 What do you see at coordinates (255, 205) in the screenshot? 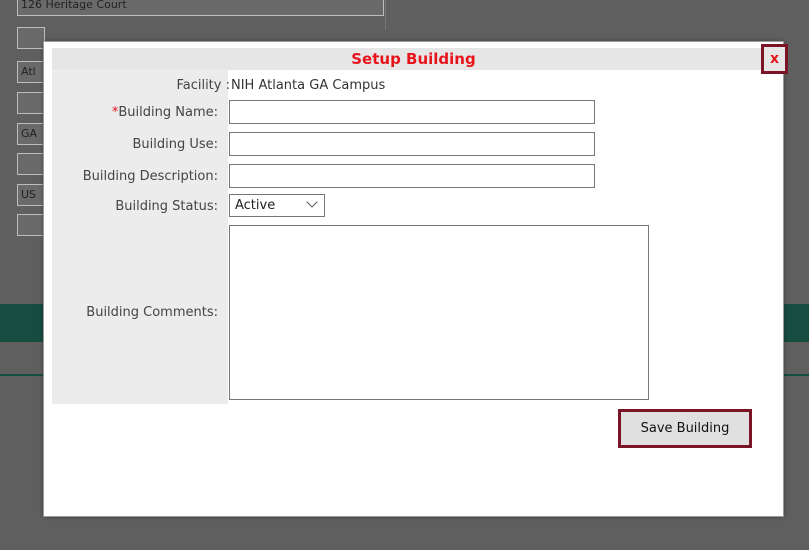
I see `building-status-value: Active` at bounding box center [255, 205].